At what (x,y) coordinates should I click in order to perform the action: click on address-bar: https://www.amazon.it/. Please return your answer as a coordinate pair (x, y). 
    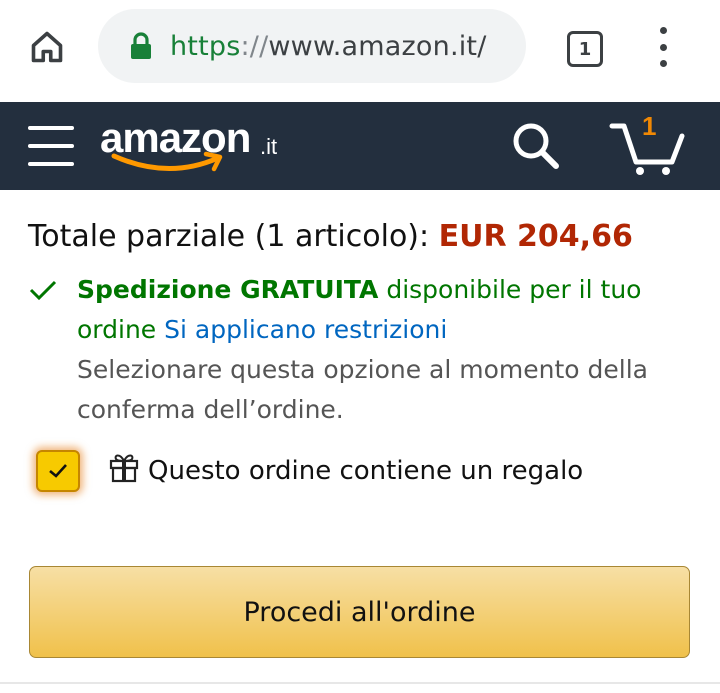
    Looking at the image, I should click on (312, 46).